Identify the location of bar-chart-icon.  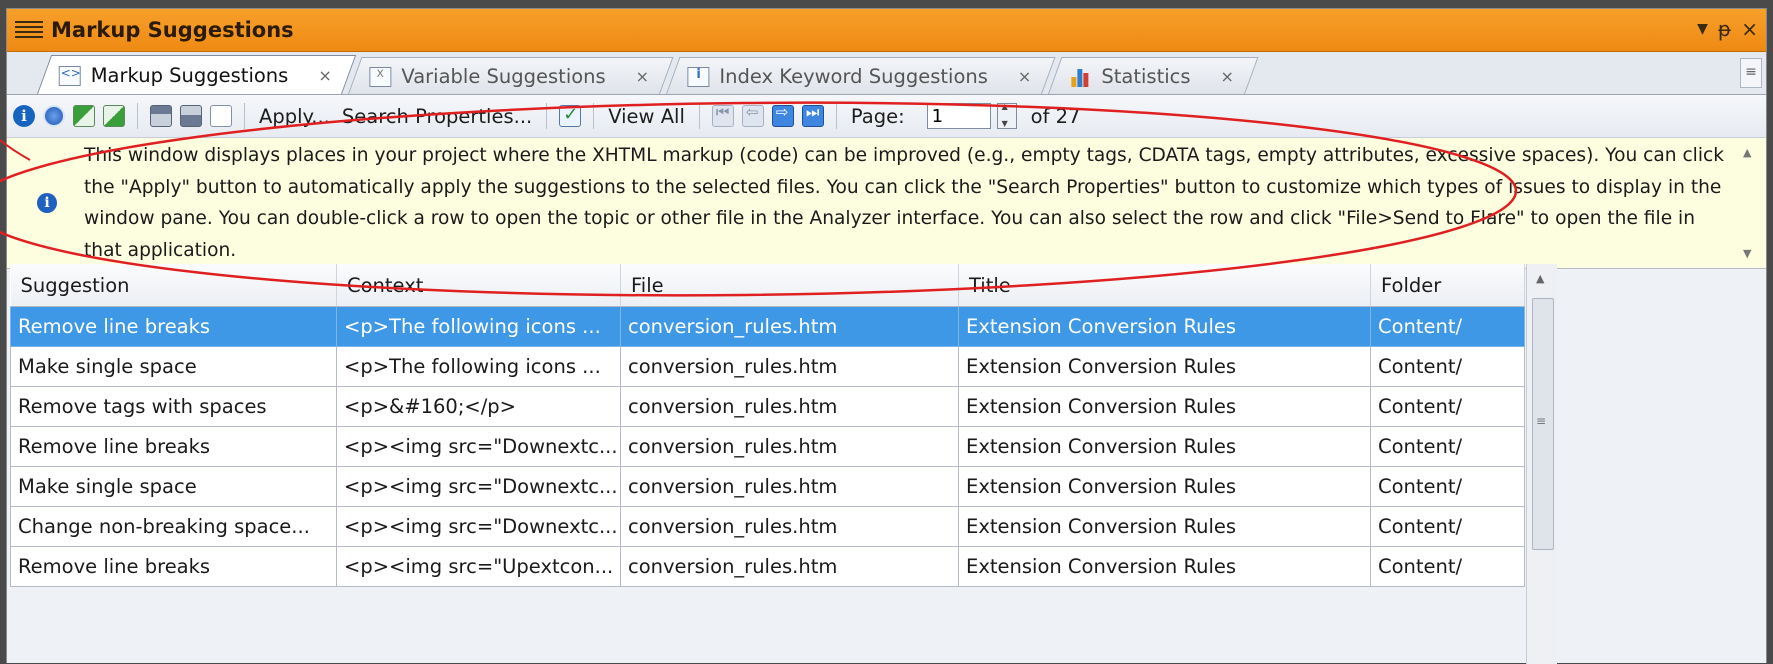
(1080, 76).